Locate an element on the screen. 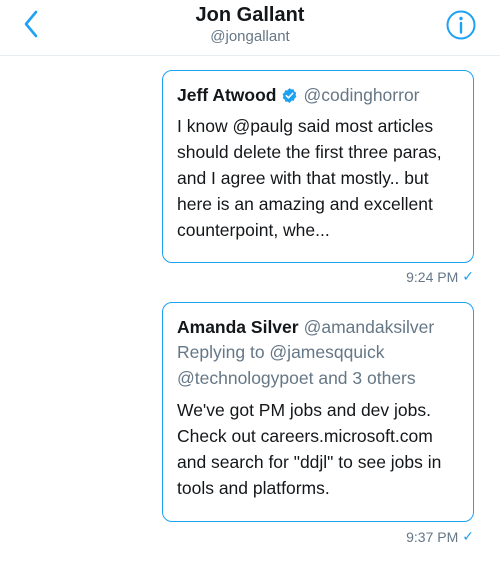 The height and width of the screenshot is (563, 500). info-icon is located at coordinates (461, 25).